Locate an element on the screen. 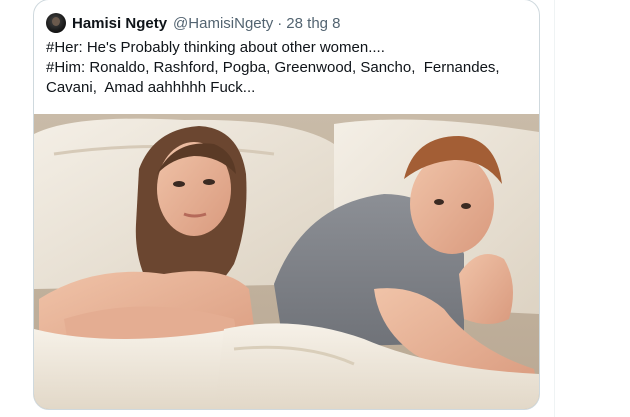 The image size is (630, 417). author-name: Hamisi Ngety is located at coordinates (119, 23).